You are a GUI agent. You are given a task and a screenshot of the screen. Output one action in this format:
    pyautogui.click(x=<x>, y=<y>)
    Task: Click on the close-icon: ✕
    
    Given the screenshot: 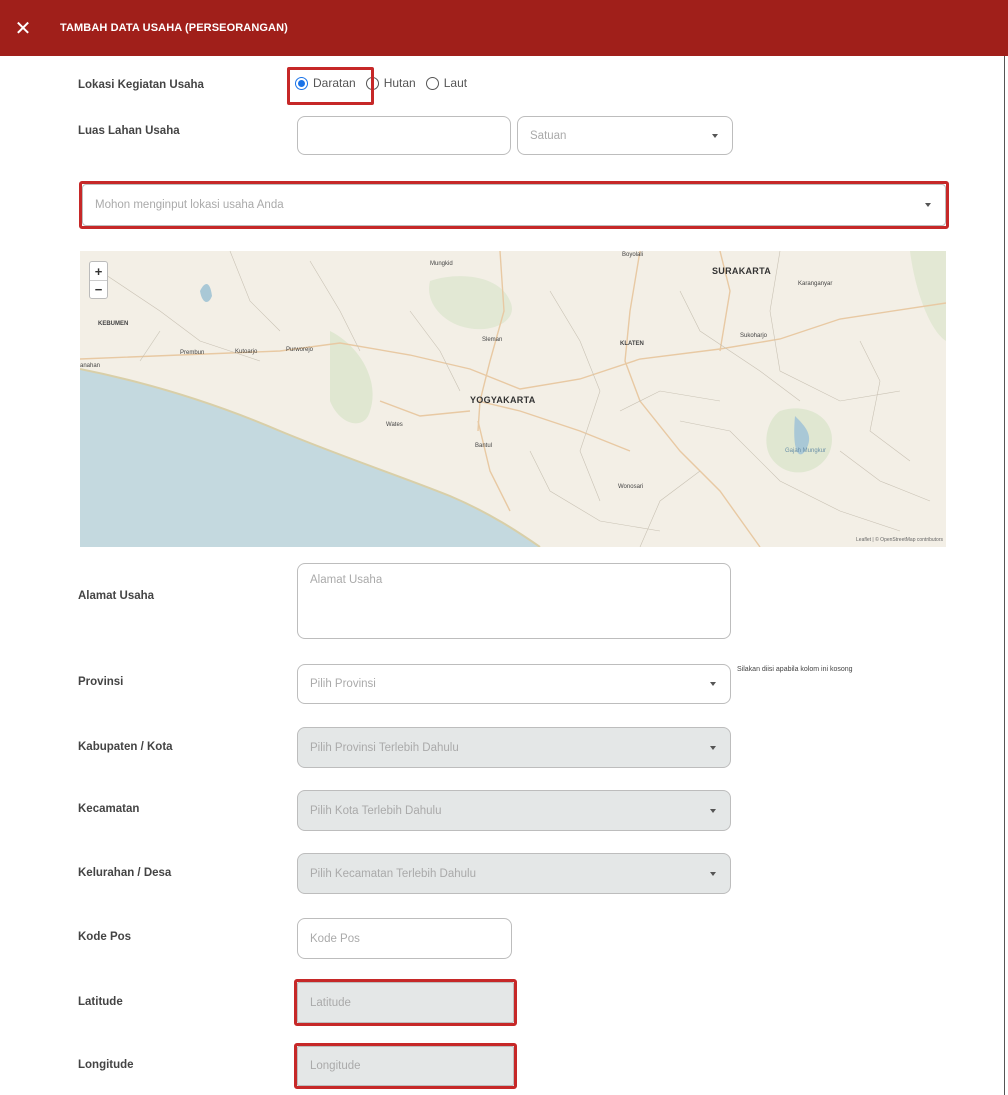 What is the action you would take?
    pyautogui.click(x=23, y=28)
    